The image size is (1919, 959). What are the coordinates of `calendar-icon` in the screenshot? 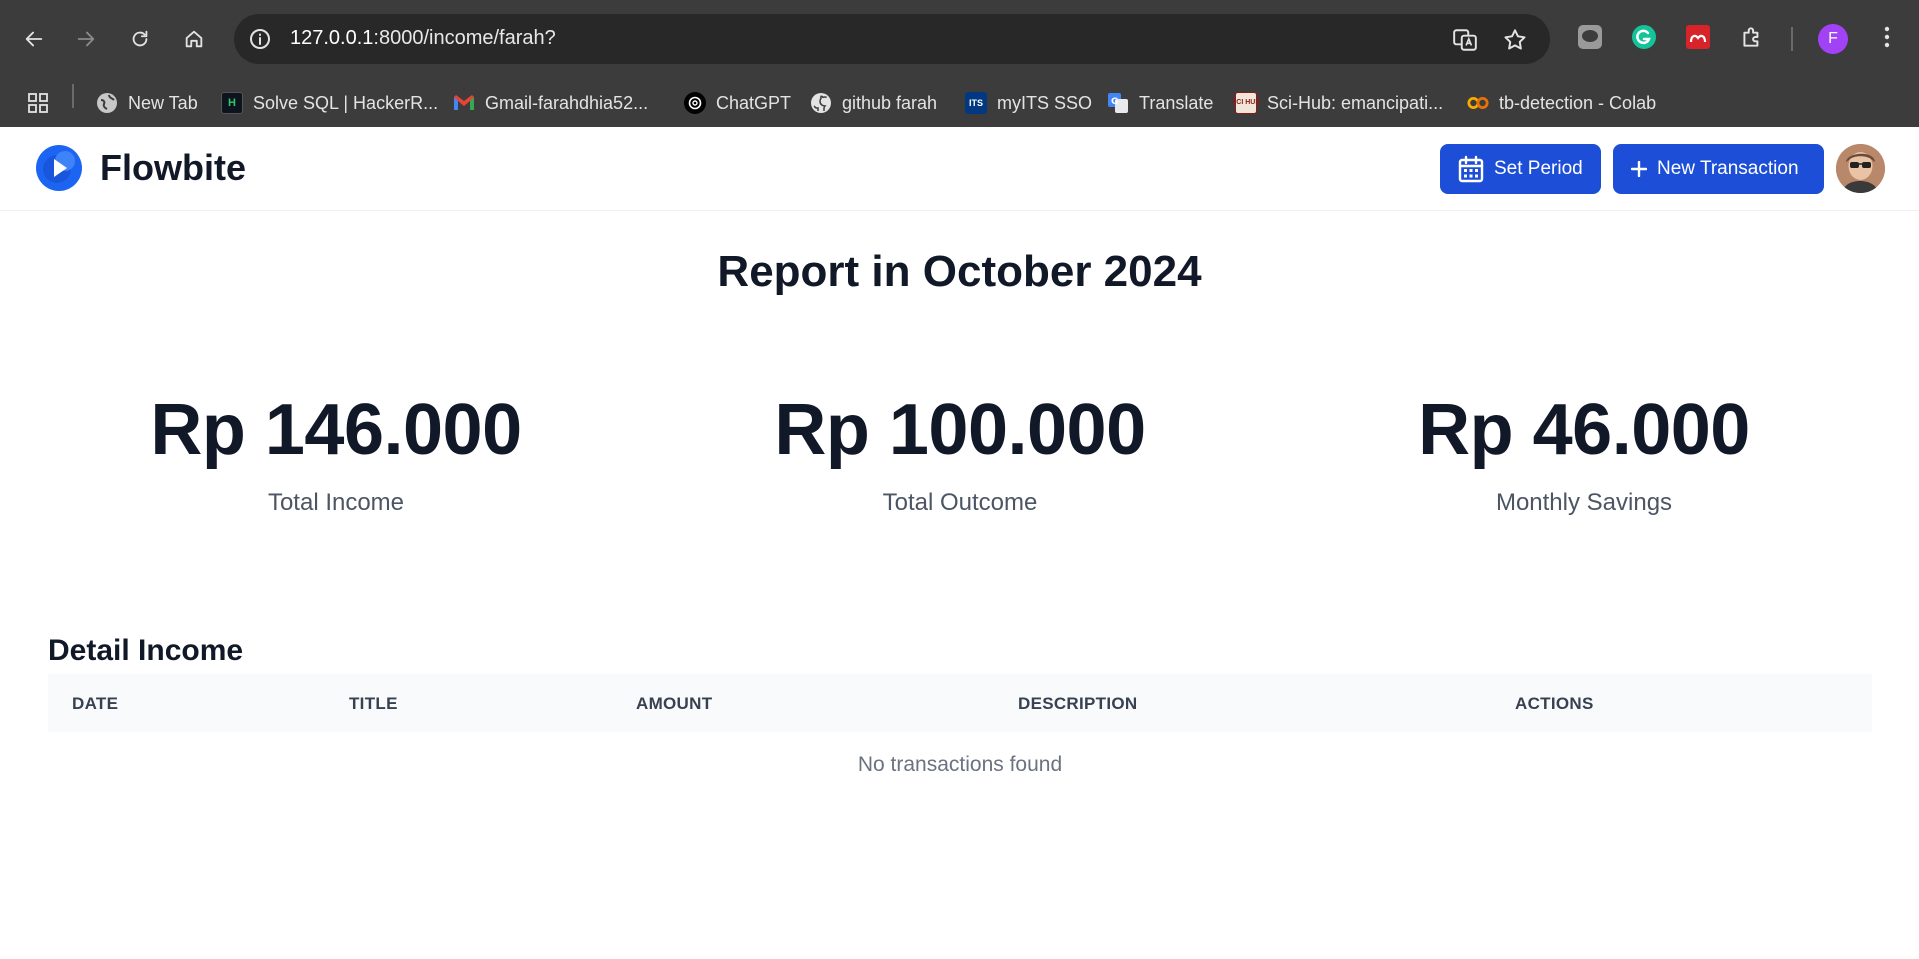 It's located at (1471, 169).